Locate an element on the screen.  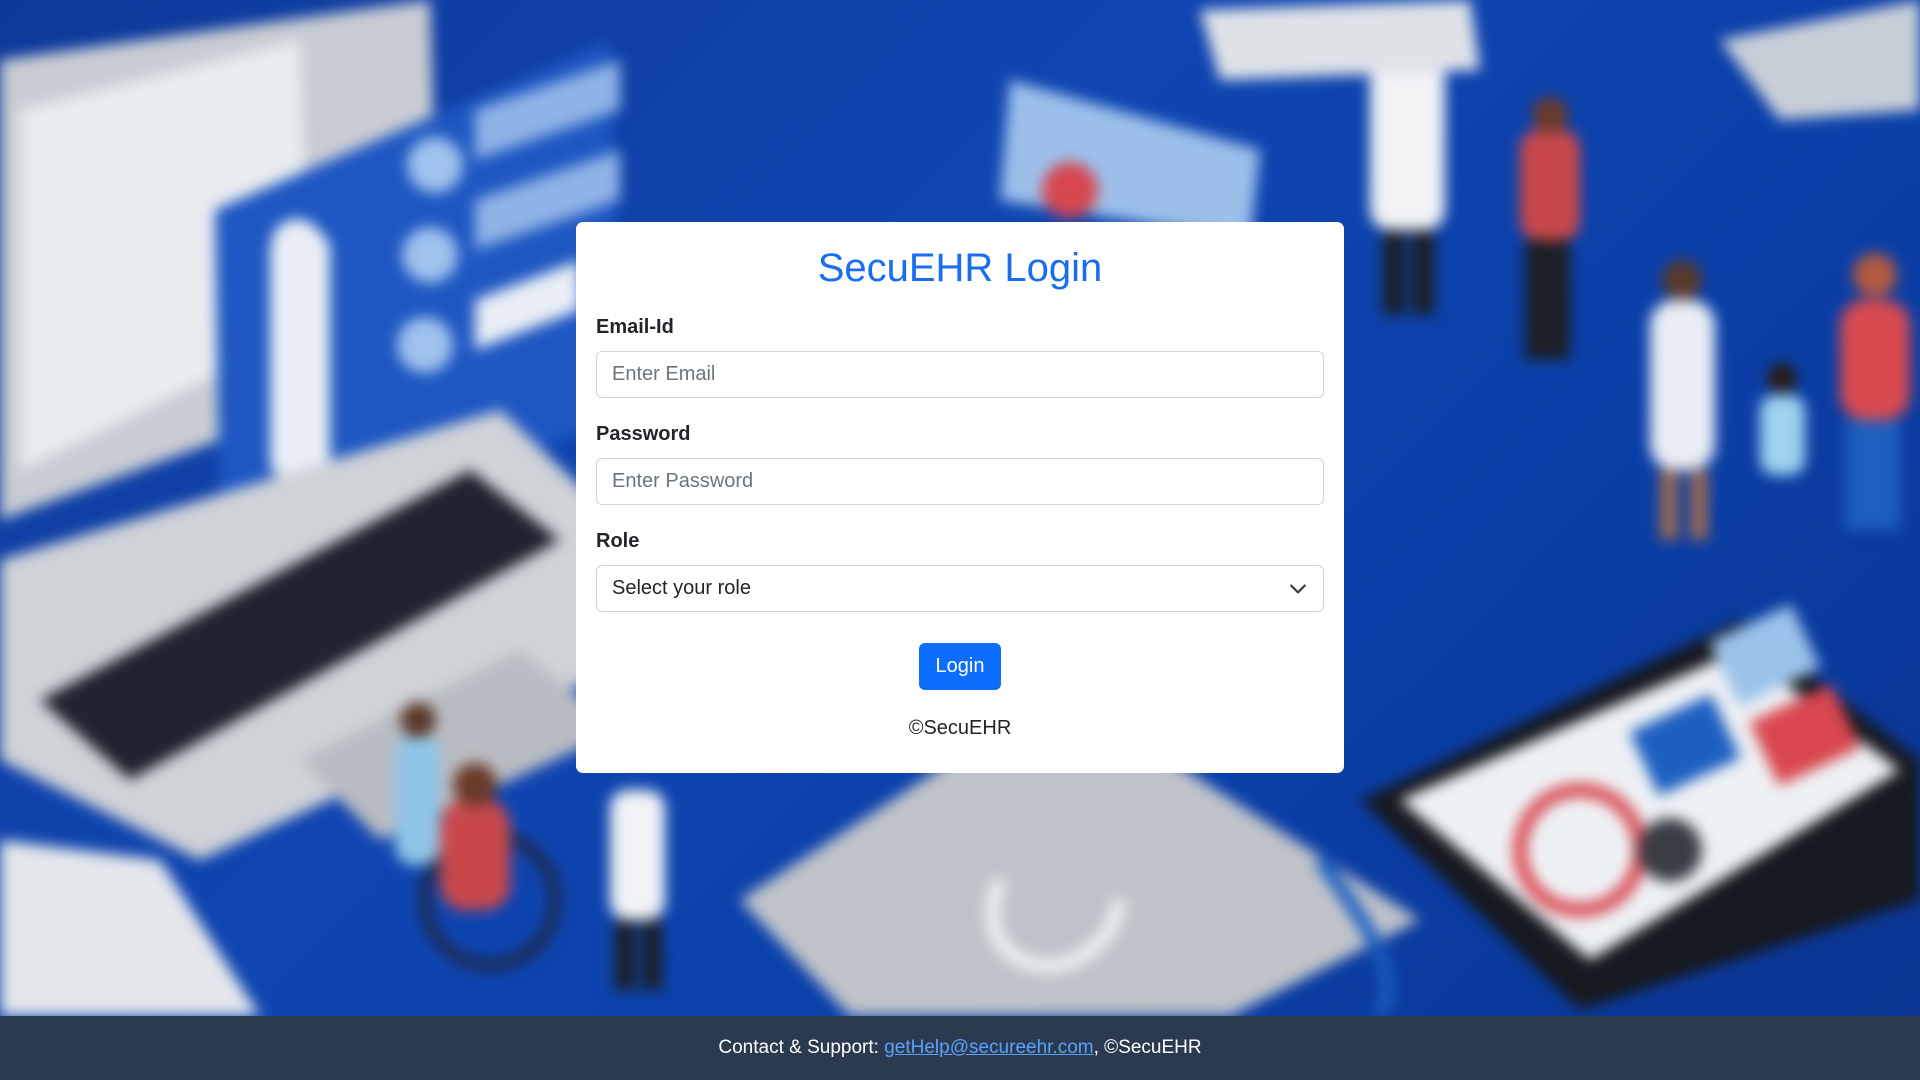
support-email-link: getHelp@secureehr.com is located at coordinates (988, 1047).